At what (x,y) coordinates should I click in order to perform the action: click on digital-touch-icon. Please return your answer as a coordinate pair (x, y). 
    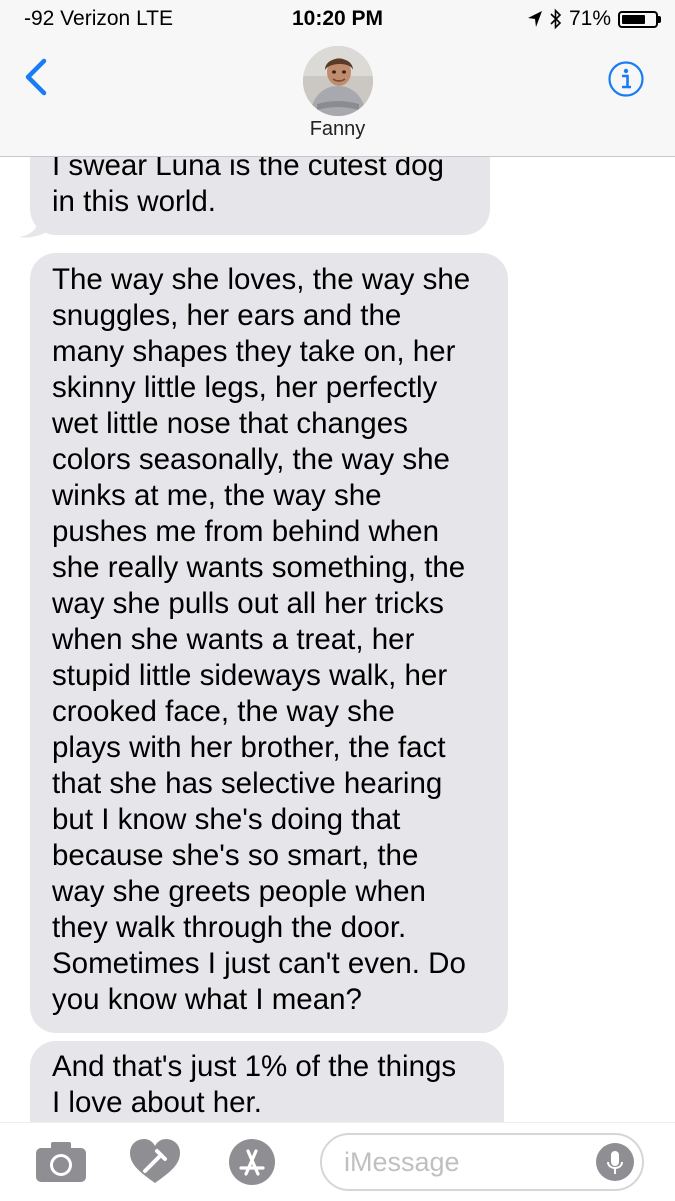
    Looking at the image, I should click on (155, 1162).